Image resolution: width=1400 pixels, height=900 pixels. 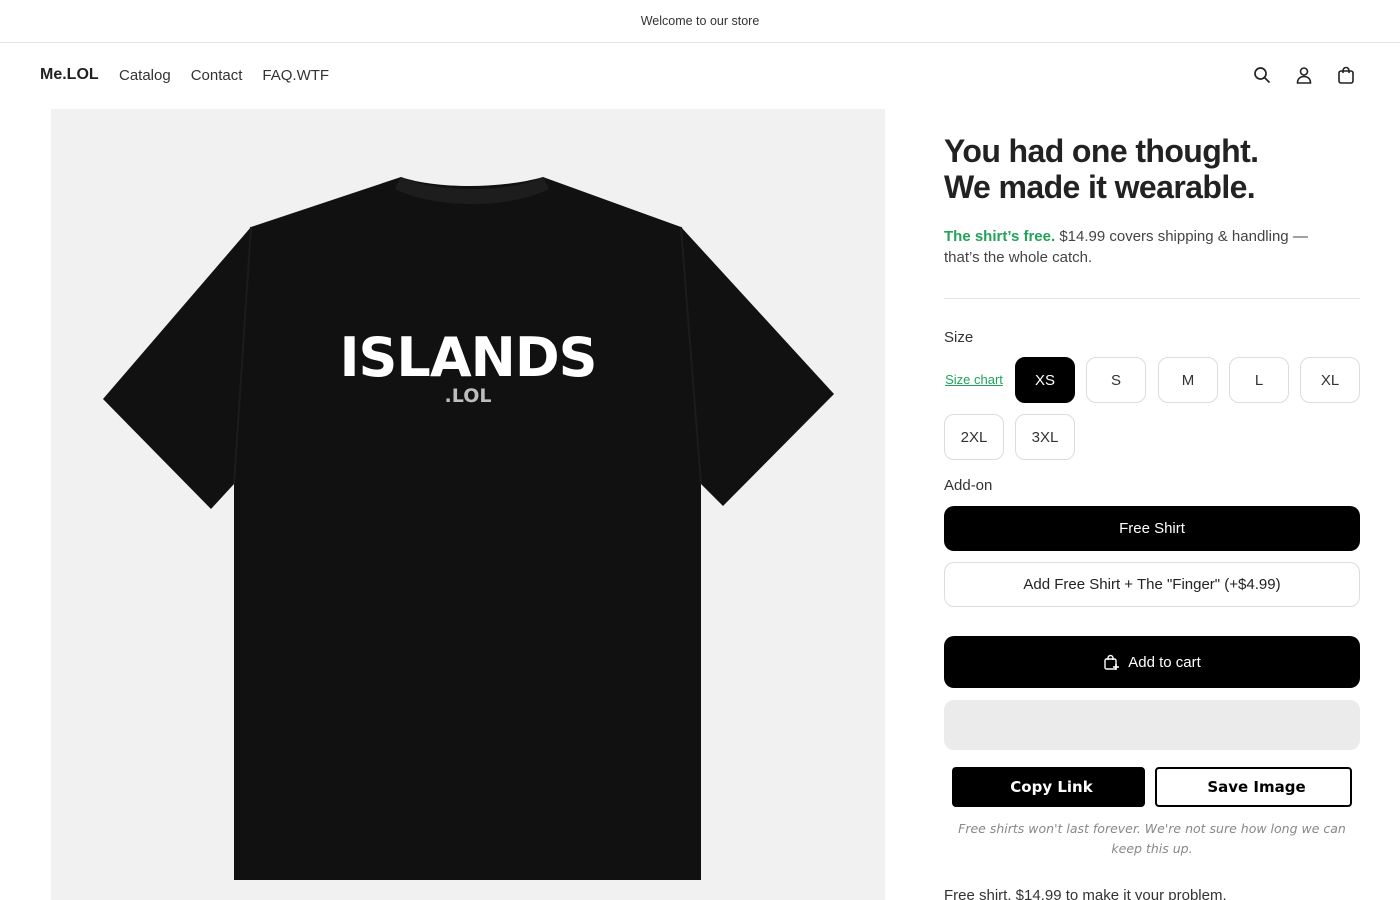 What do you see at coordinates (1101, 151) in the screenshot?
I see `product-title-line-1: You had one thought.` at bounding box center [1101, 151].